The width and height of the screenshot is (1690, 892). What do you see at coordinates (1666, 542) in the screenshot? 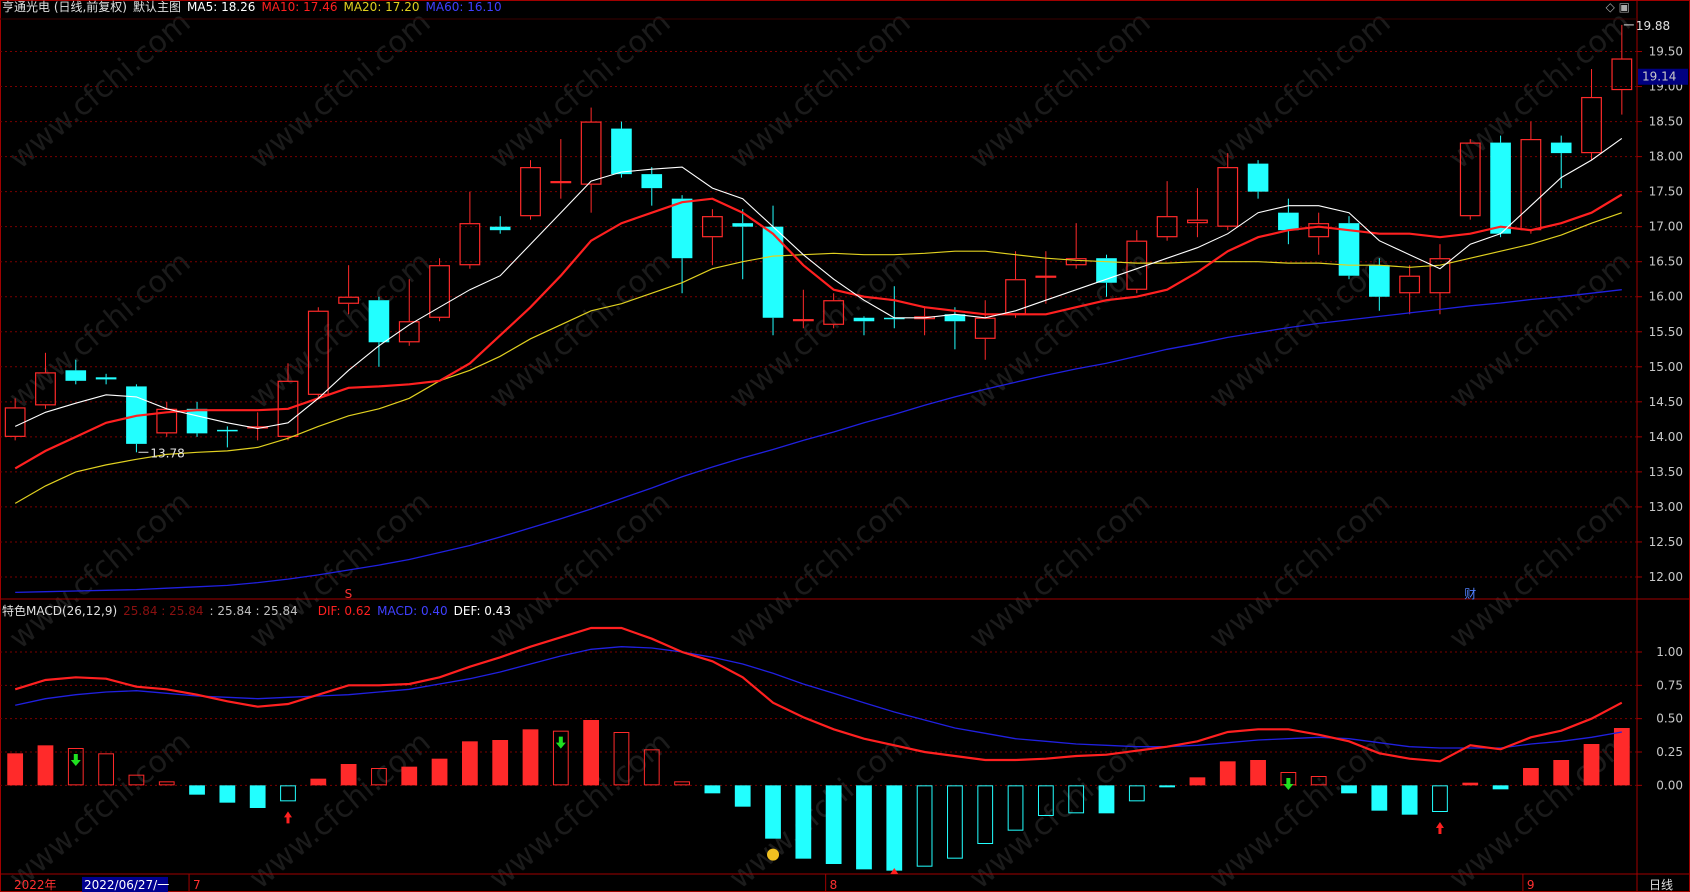
I see `price-tick-label: 12.50` at bounding box center [1666, 542].